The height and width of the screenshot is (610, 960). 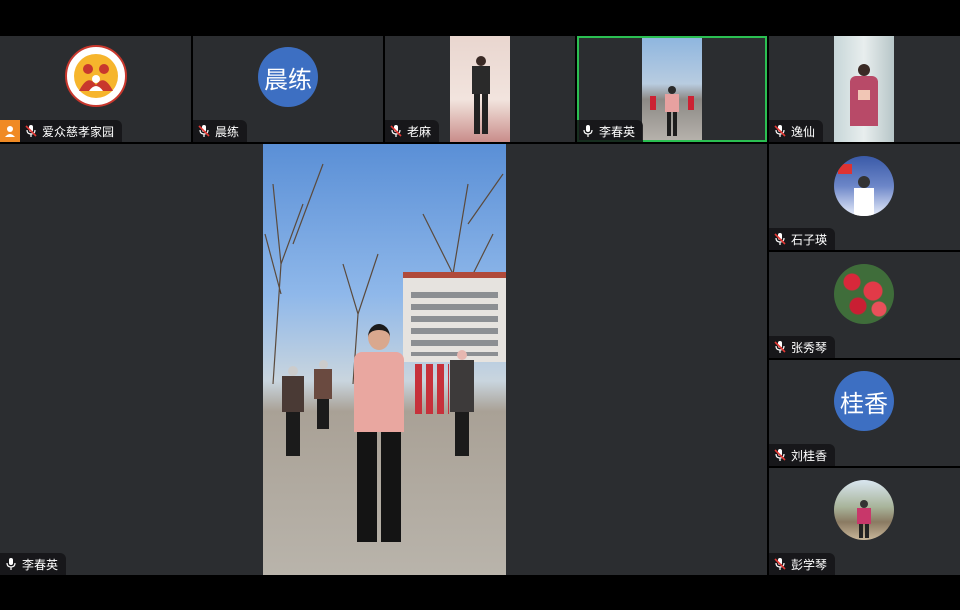 I want to click on participant-name-bar: 老麻, so click(x=412, y=131).